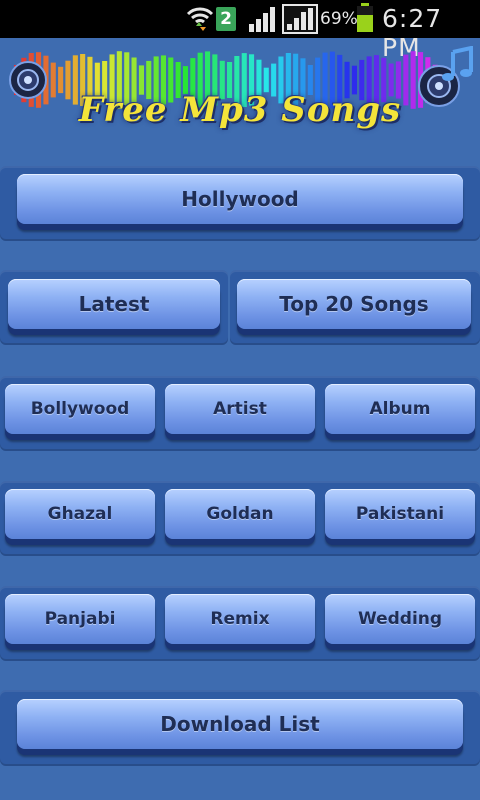 The height and width of the screenshot is (800, 480). I want to click on bollywood-button: Bollywood, so click(80, 409).